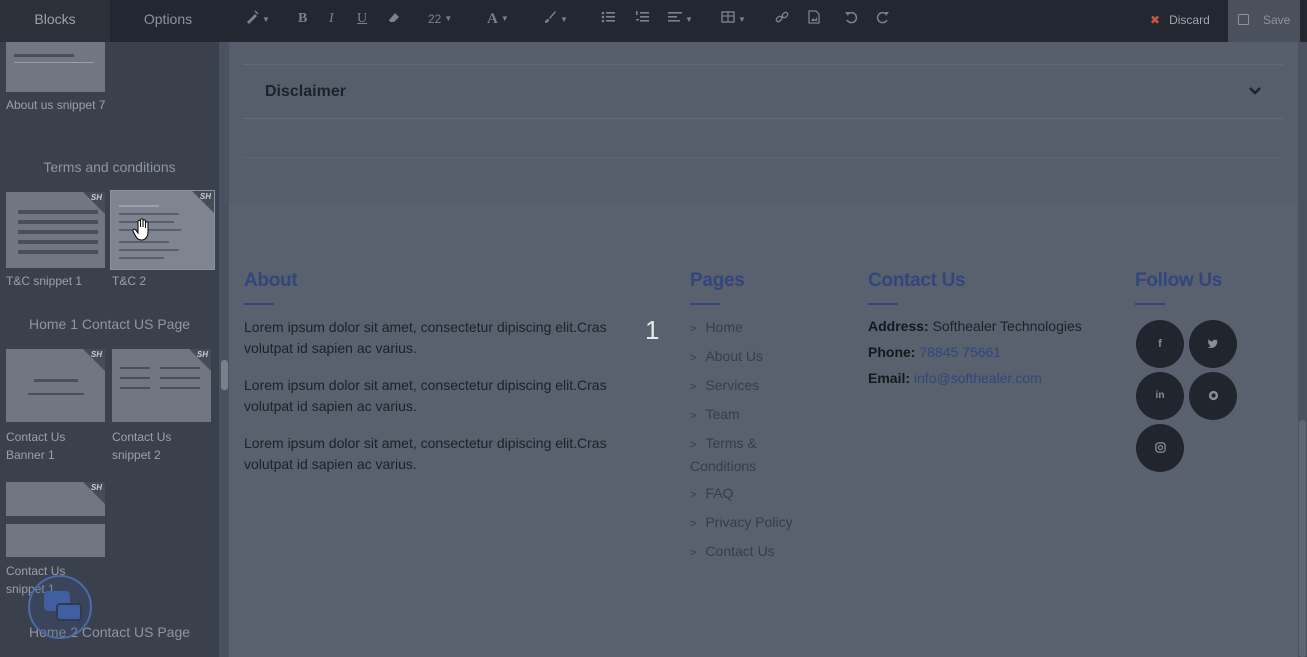  What do you see at coordinates (732, 385) in the screenshot?
I see `page-link-label: Services` at bounding box center [732, 385].